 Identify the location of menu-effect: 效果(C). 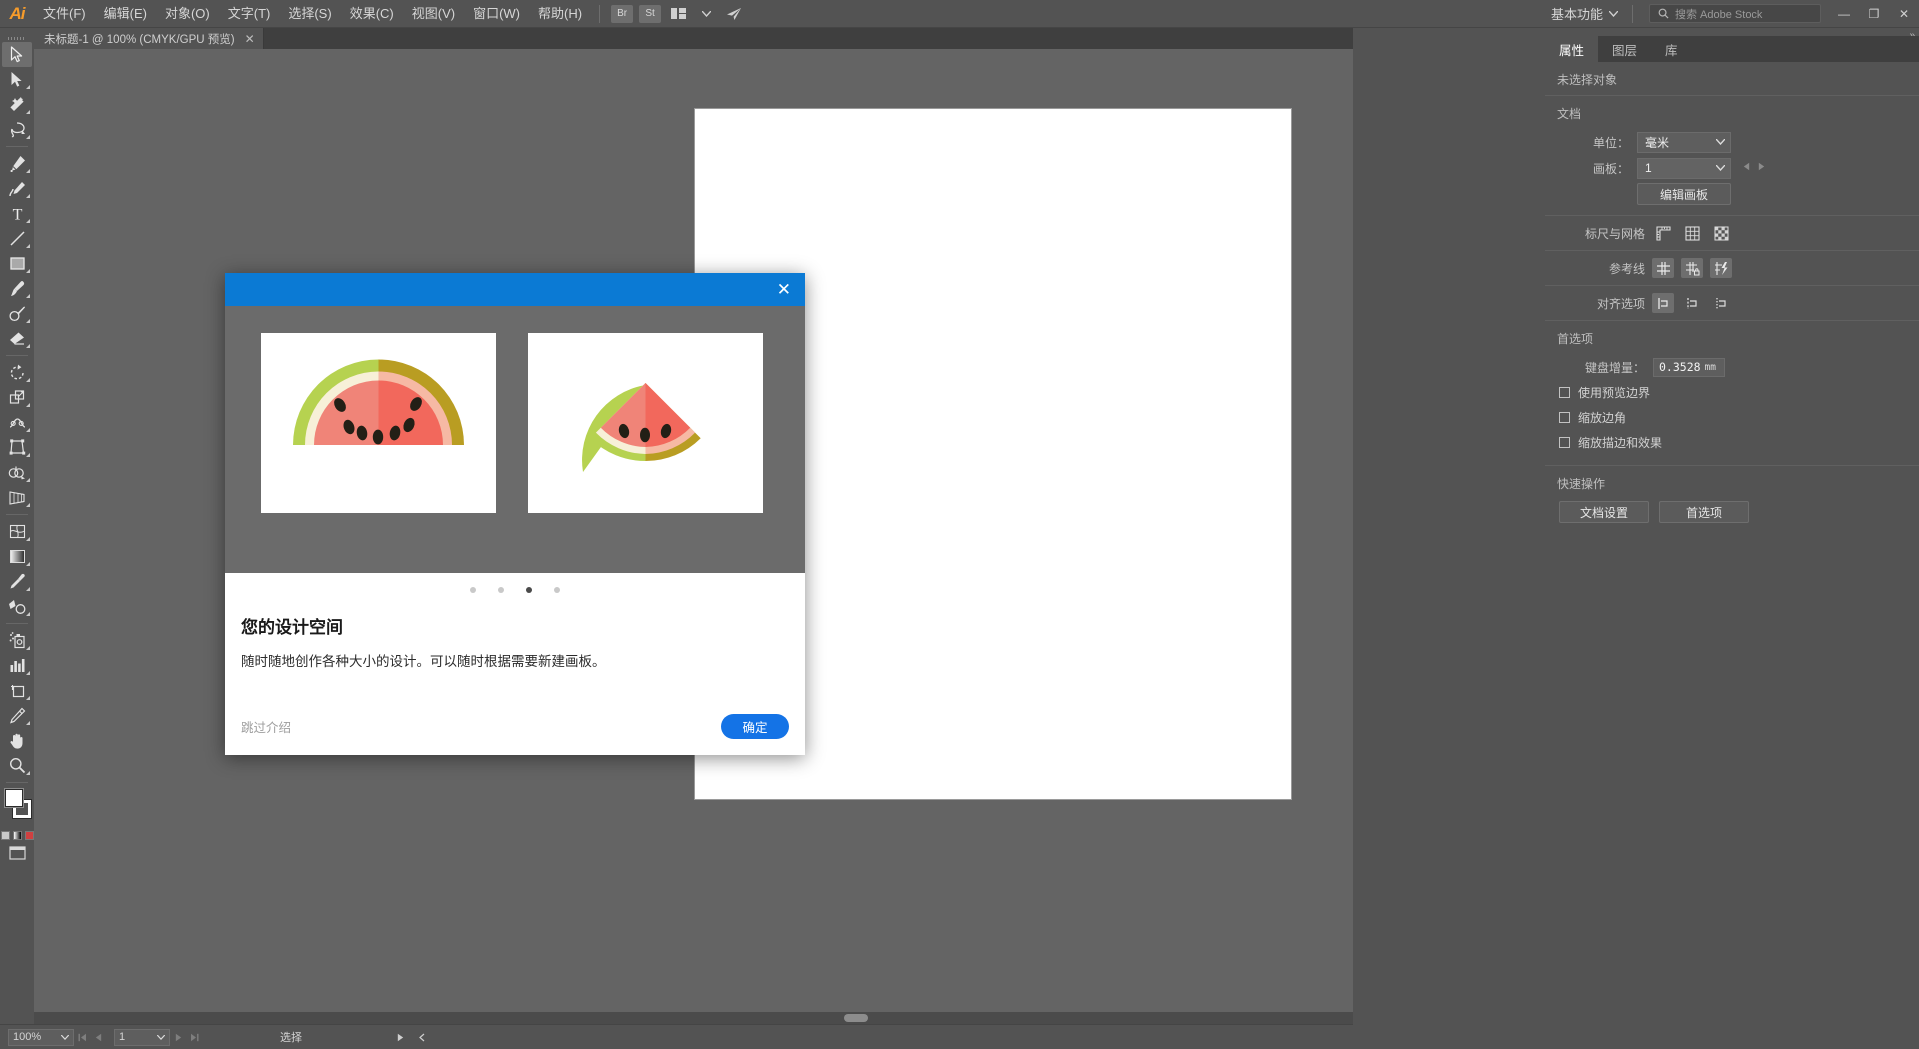
(372, 14).